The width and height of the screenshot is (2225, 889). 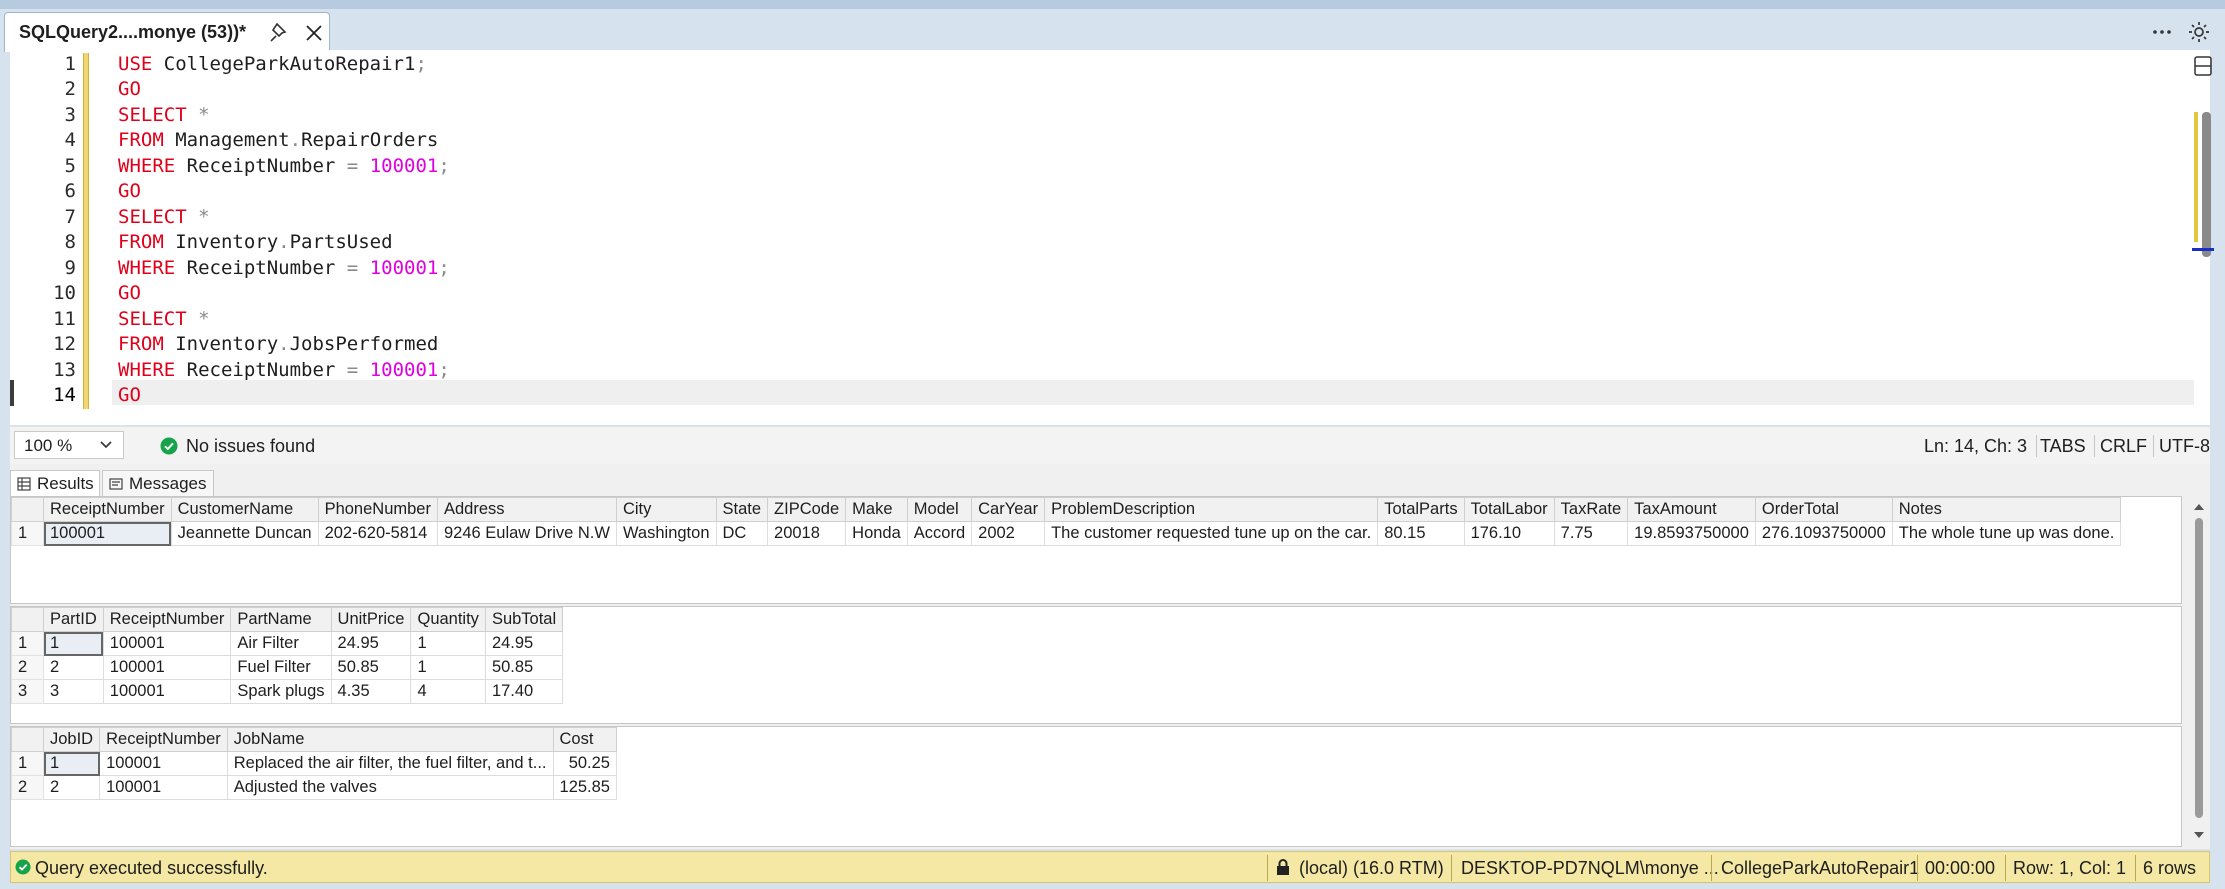 I want to click on grid-cell: Jeannette Duncan, so click(x=244, y=533).